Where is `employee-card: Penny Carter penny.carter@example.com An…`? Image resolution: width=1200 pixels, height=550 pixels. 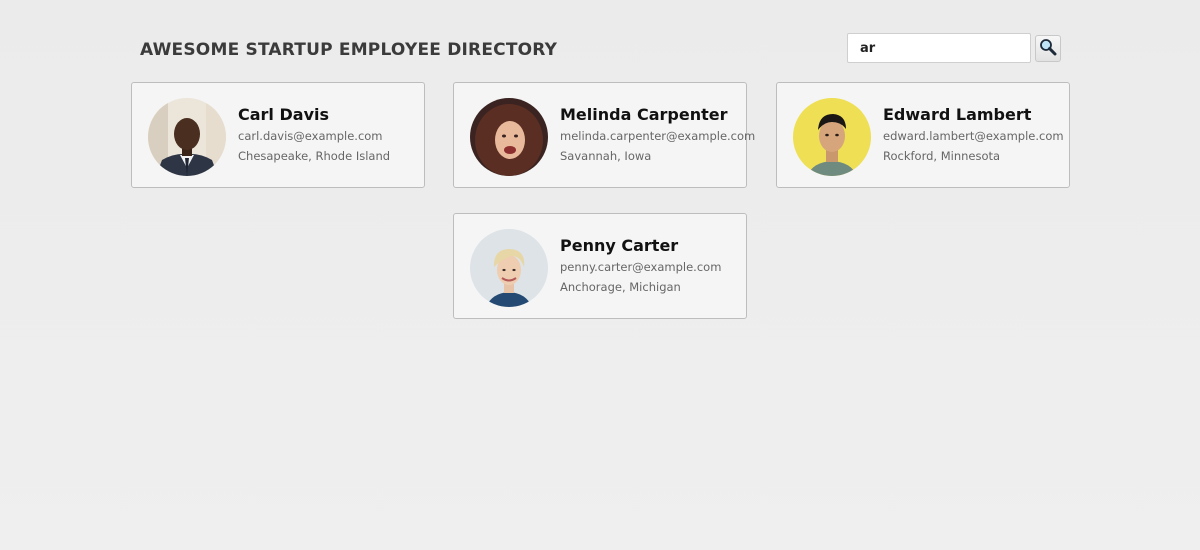
employee-card: Penny Carter penny.carter@example.com An… is located at coordinates (600, 266).